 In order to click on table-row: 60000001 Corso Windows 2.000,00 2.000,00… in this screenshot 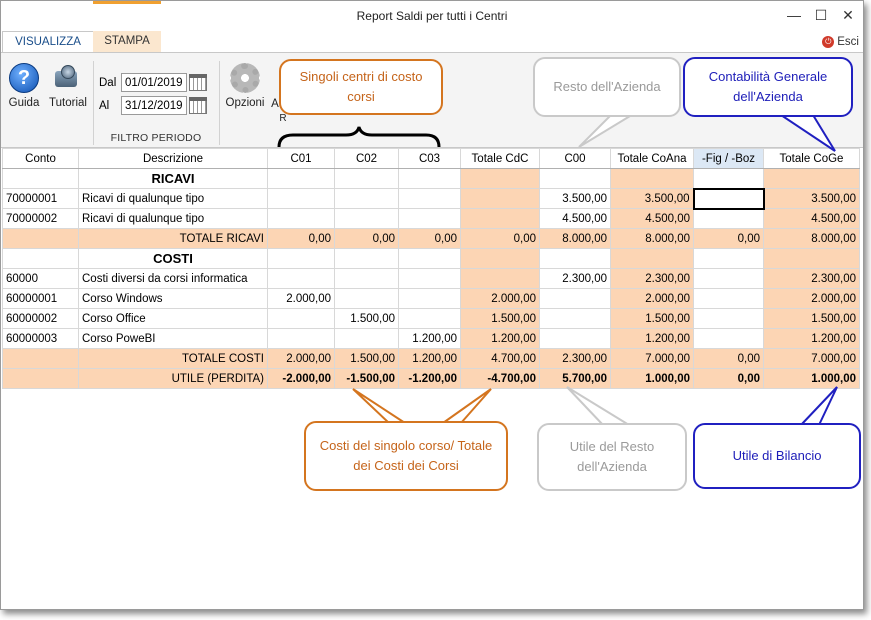, I will do `click(431, 298)`.